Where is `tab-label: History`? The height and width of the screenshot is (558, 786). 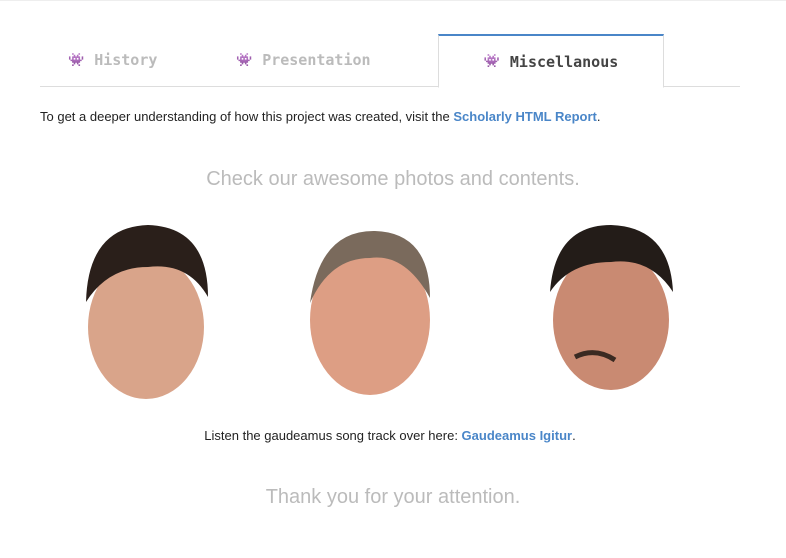
tab-label: History is located at coordinates (126, 60).